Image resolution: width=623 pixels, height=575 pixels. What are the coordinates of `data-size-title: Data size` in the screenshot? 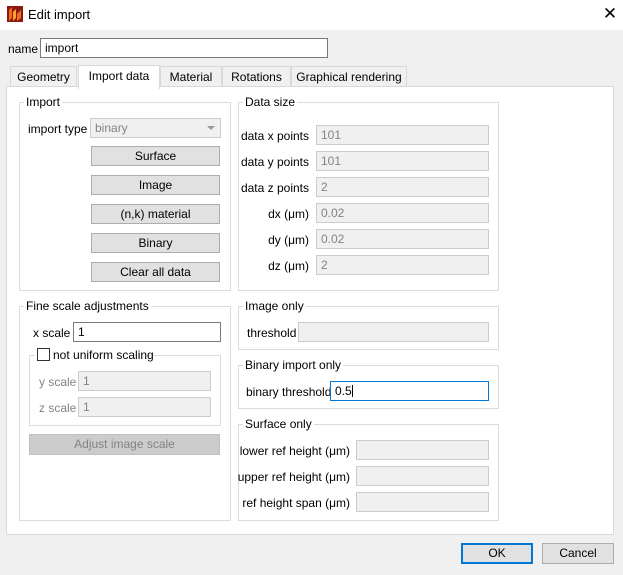 It's located at (270, 102).